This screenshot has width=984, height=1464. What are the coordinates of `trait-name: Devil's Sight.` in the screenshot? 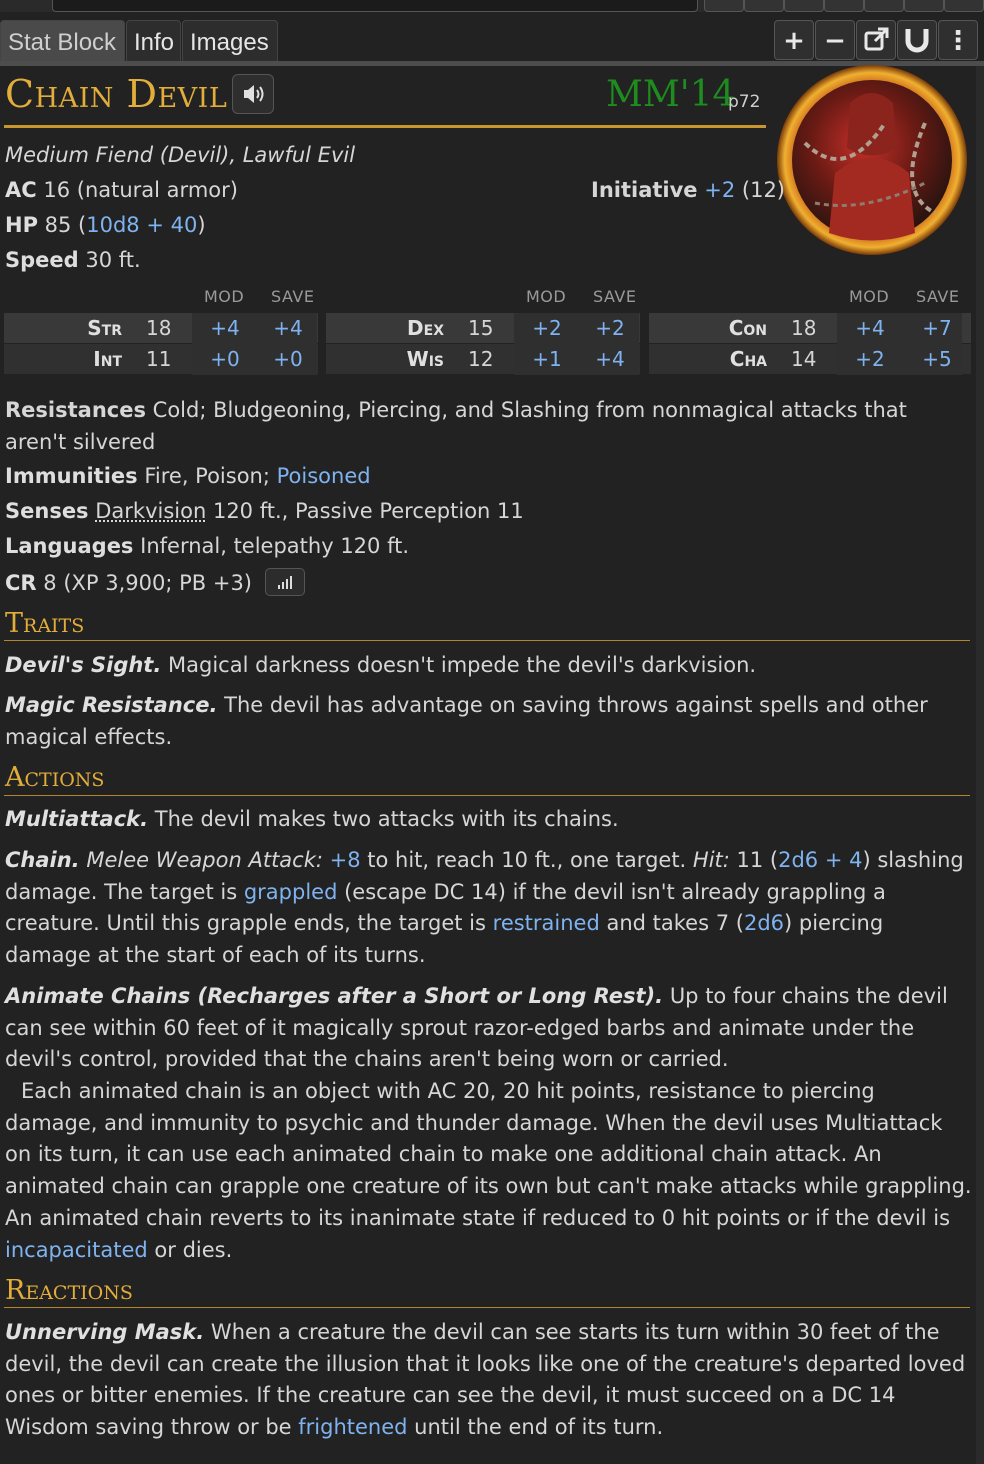 It's located at (83, 665).